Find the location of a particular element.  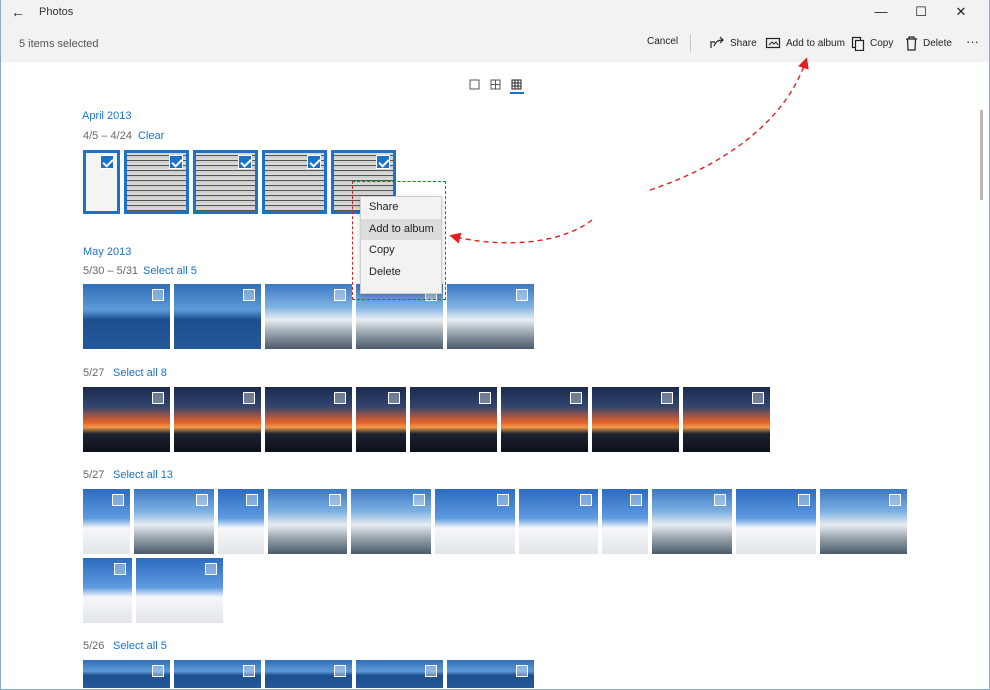

annotation-arrows is located at coordinates (629, 150).